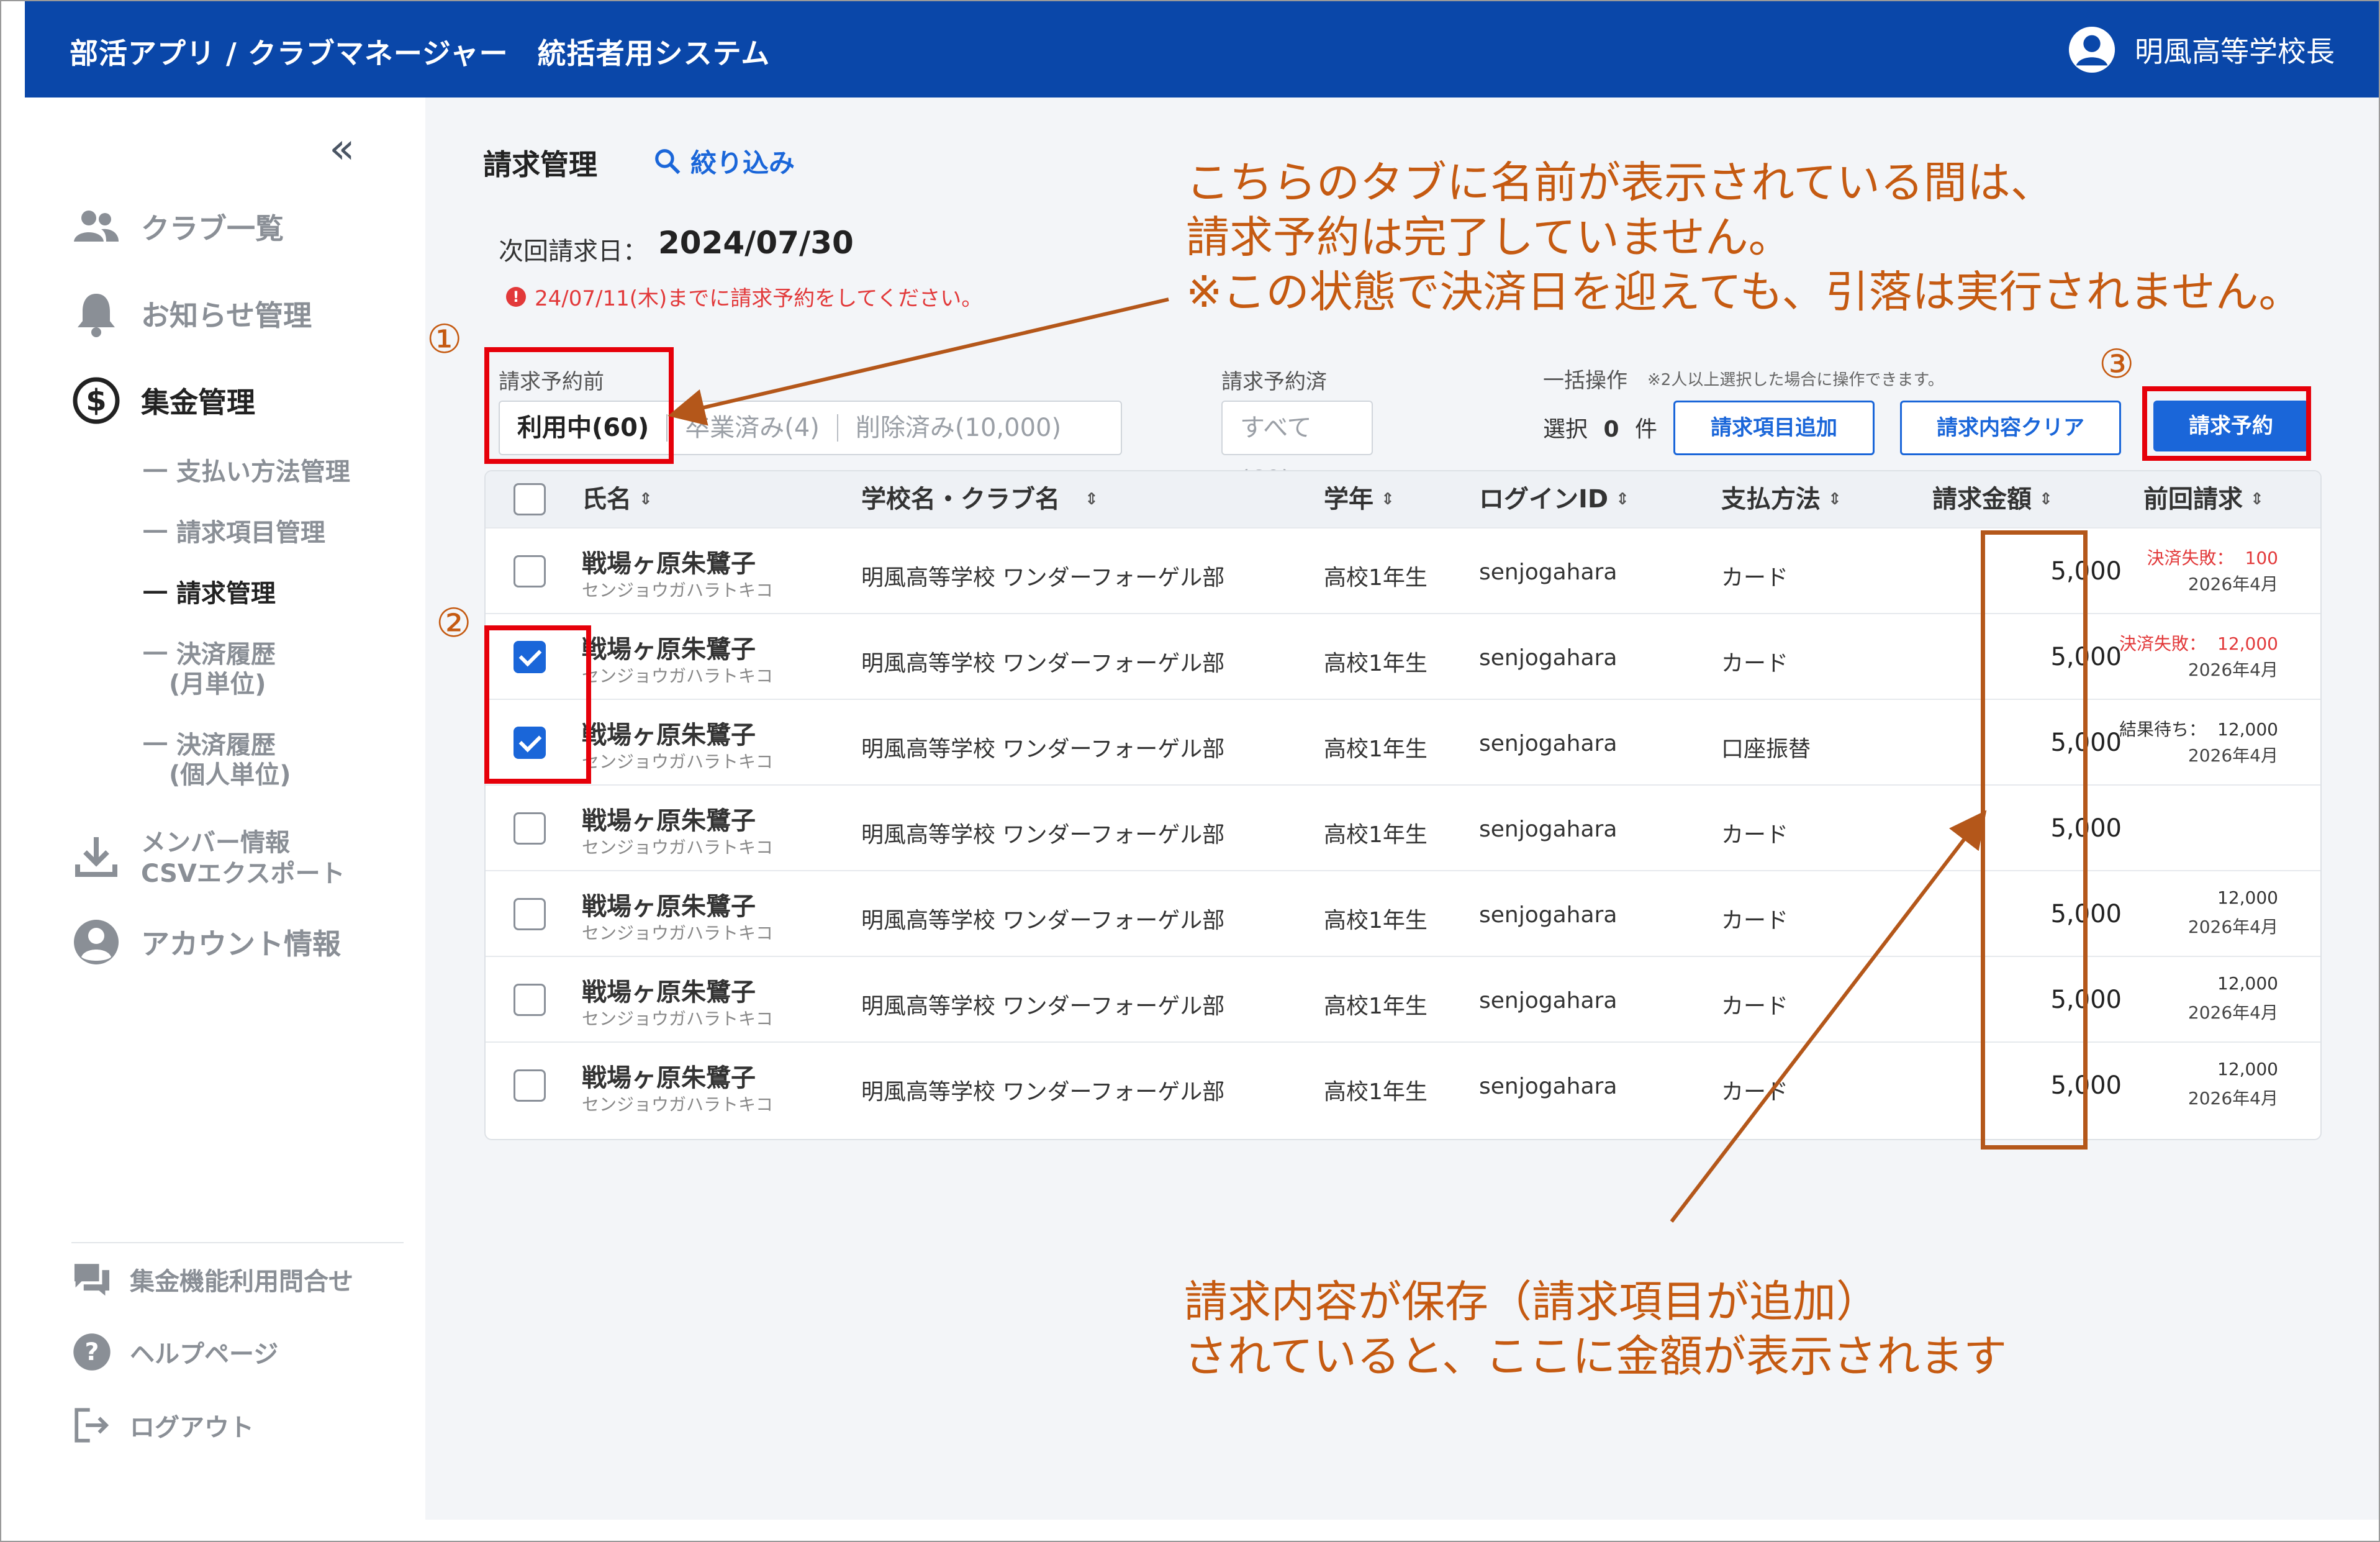 The image size is (2380, 1542). What do you see at coordinates (445, 340) in the screenshot?
I see `annotation-number-1: ①` at bounding box center [445, 340].